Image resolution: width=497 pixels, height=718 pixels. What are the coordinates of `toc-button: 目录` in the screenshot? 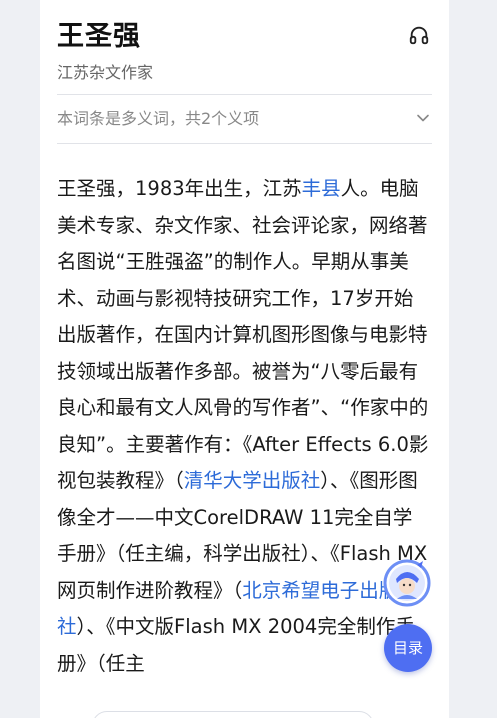 It's located at (408, 648).